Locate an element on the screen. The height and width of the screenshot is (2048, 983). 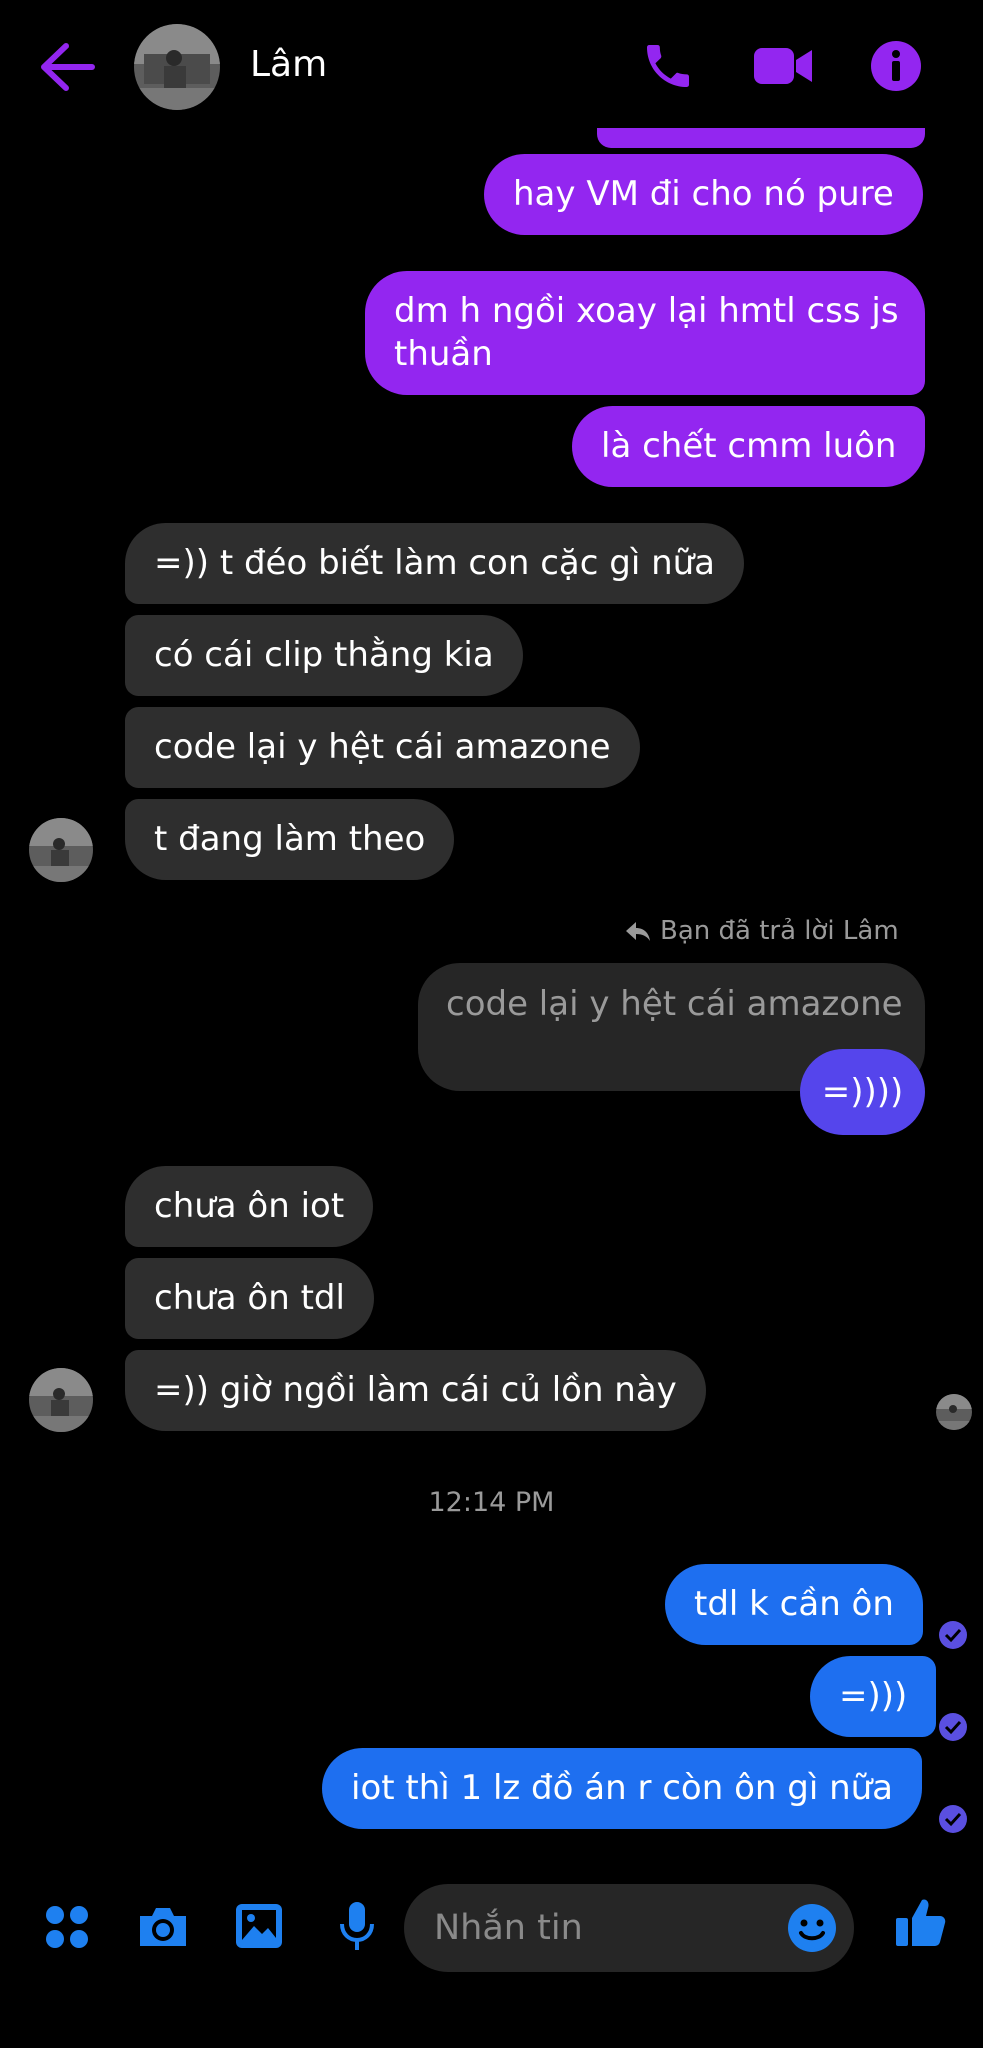
info-icon is located at coordinates (896, 66).